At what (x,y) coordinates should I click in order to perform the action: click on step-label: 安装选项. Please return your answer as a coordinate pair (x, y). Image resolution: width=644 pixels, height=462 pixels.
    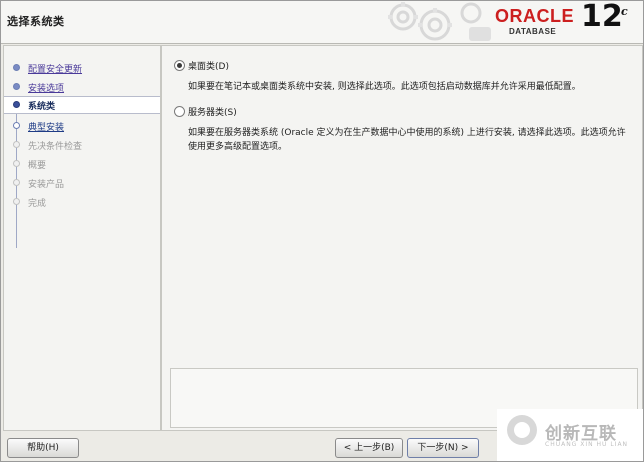
    Looking at the image, I should click on (46, 89).